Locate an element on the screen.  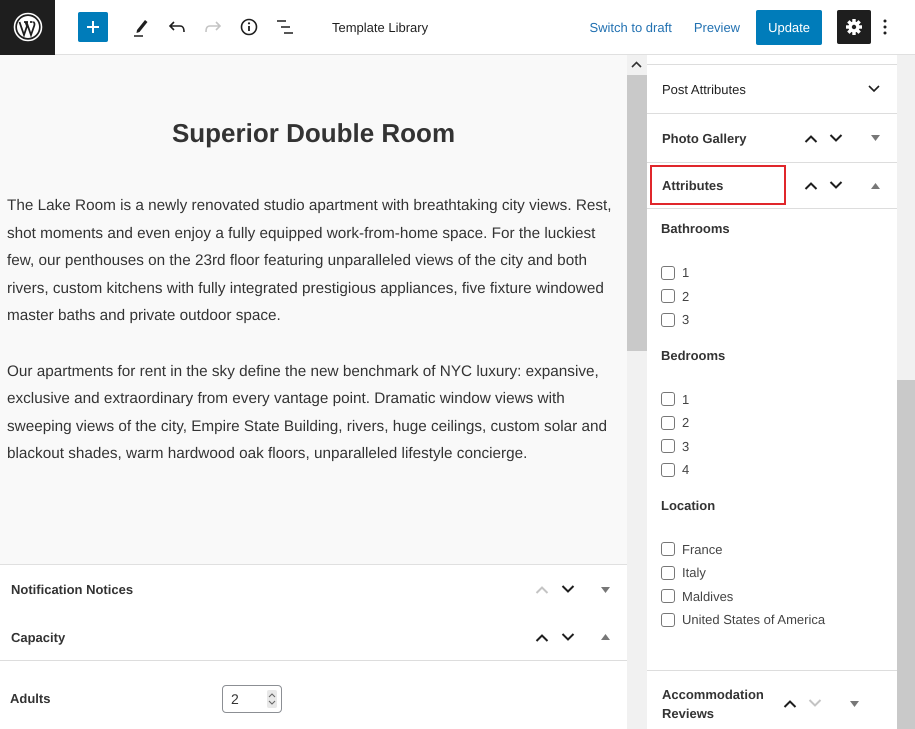
document-title: Template Library is located at coordinates (380, 27).